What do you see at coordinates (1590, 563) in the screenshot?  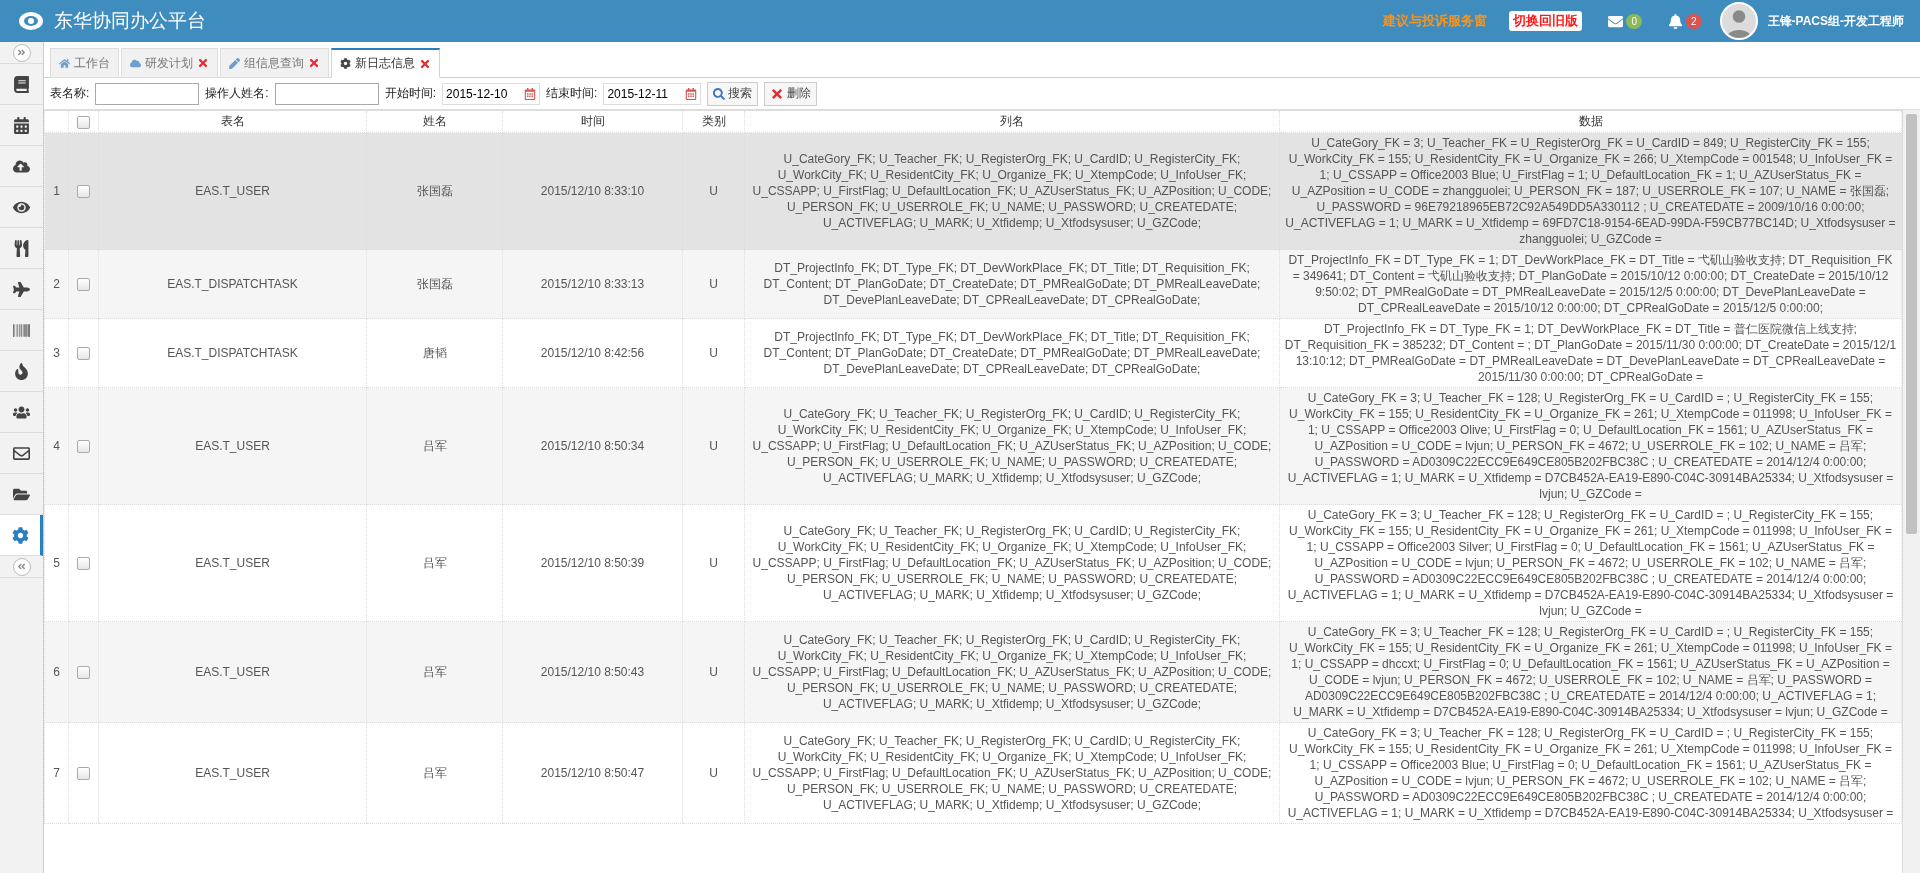 I see `table-cell: U_CateGory_FK = 3; U_Teacher_FK = 128; U_RegisterOrg_FK = U_CardID = ; U_RegisterCity_FK = 155; U_WorkCity_FK = 155; U_ResidentCity_FK = U_Organize_FK = 261; U_XtempCode = 011998; U_InfoUser_FK = 1; U_CSSAPP = Office2003 Silver; U_FirstFlag = 0; U_DefaultLocation_FK = 1561; U_AZUserStatus_FK = U_AZPosition = U_CODE = lvjun; U_PERSON_FK = 4672; U_USERROLE_FK = 102; U_NAME = 吕军; U_PASSWORD = AD0309C22ECC9E649CE805B202FBC38C ; U_CREATEDATE = 2014/12/4 0:00:00; U_ACTIVEFLAG = 1; U_MARK = U_Xtfidemp = D7CB452A-EA19-E890-C04C-30914BA25334; U_Xtfodsysuser = lvjun; U_GZCode =` at bounding box center [1590, 563].